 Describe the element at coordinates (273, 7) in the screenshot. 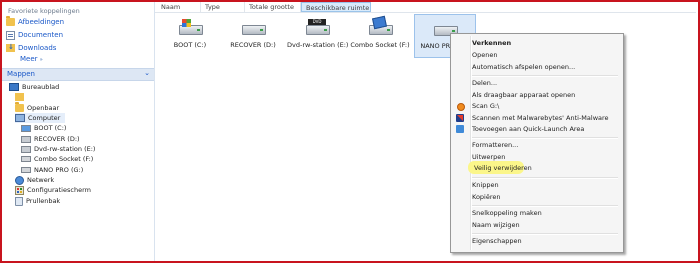

I see `column-totale-grootte: Totale grootte` at that location.